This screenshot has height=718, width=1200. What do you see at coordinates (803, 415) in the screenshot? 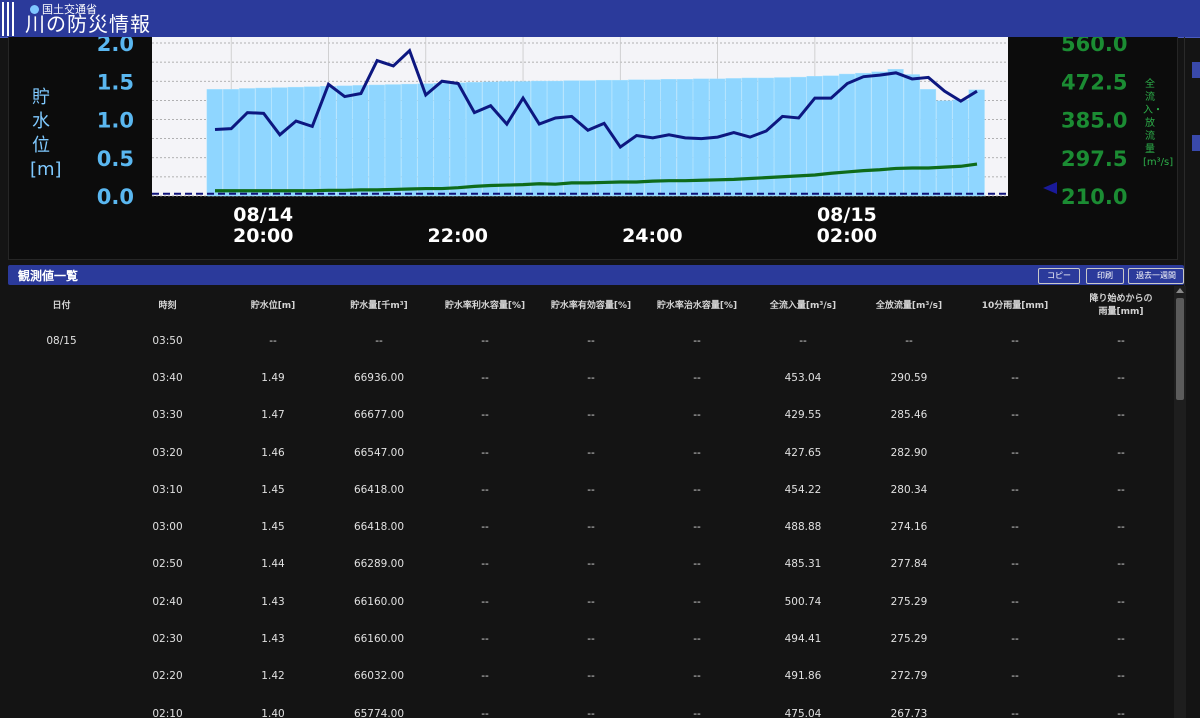
I see `table-cell: 429.55` at bounding box center [803, 415].